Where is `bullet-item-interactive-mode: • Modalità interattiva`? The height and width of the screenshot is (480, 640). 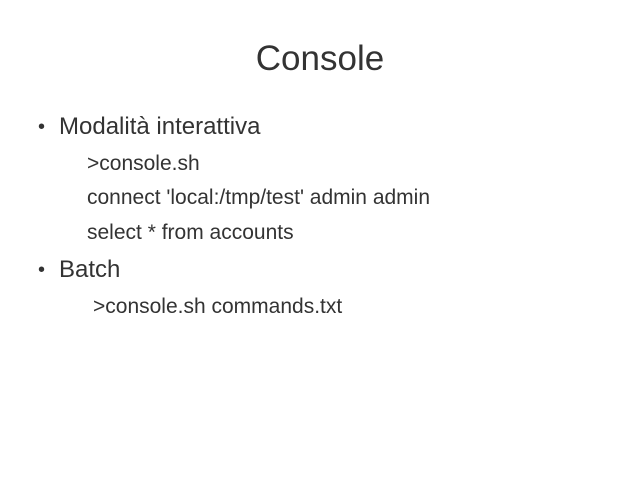
bullet-item-interactive-mode: • Modalità interattiva is located at coordinates (149, 127).